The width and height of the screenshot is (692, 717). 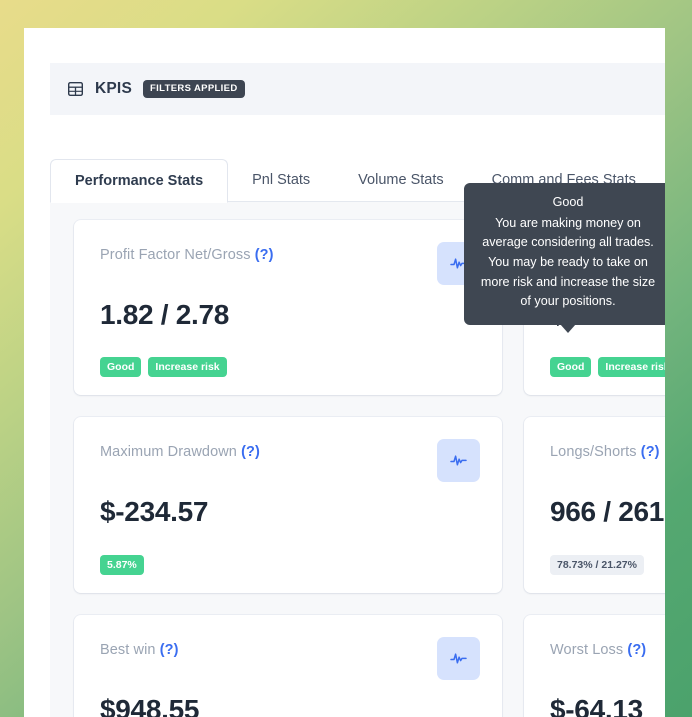 I want to click on card-title: Profit Factor Net/Gross (?), so click(x=187, y=252).